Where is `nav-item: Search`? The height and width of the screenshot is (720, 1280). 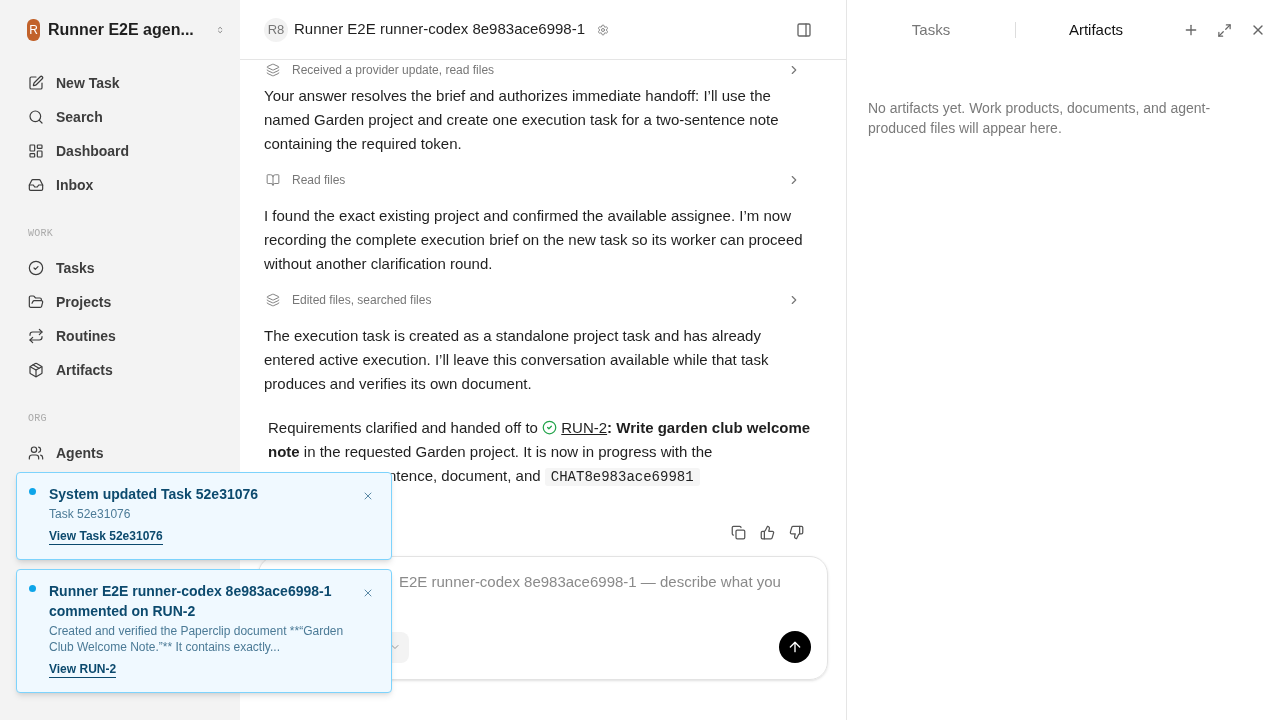
nav-item: Search is located at coordinates (120, 117).